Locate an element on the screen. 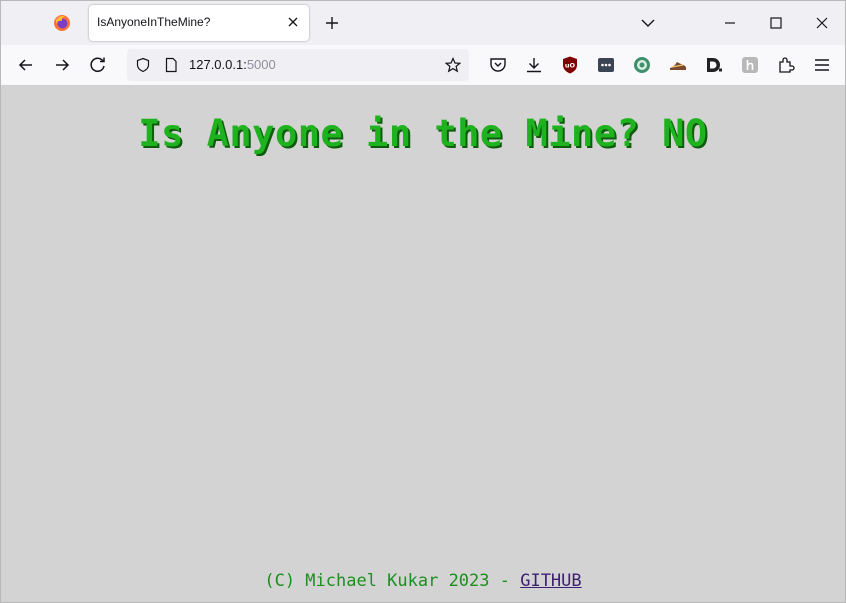  firefox-icon is located at coordinates (62, 23).